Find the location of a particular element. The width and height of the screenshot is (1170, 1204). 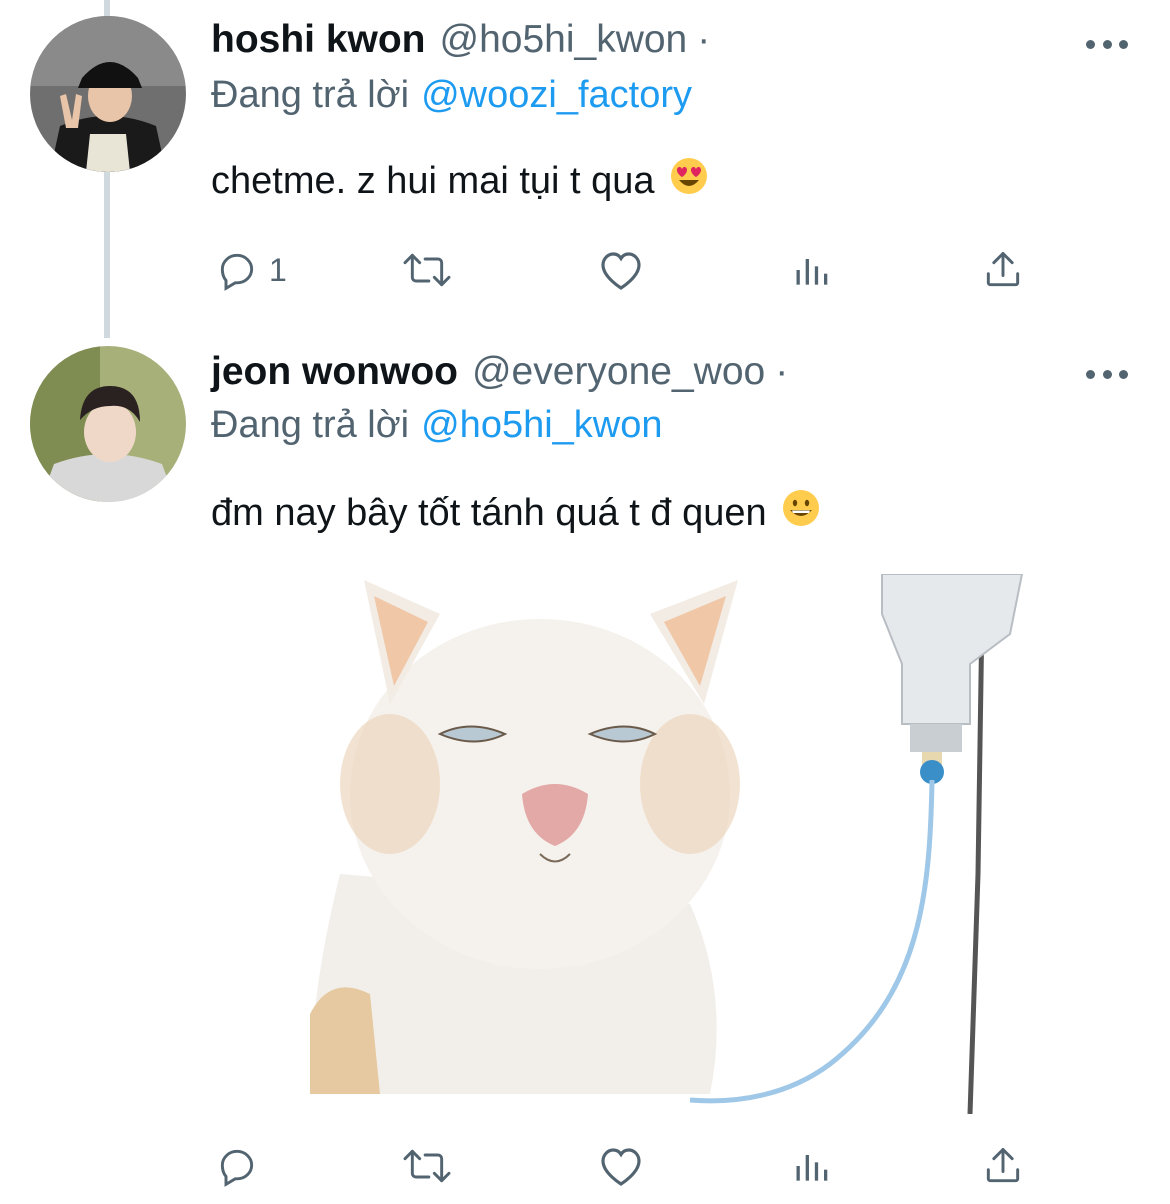

tweet-actions is located at coordinates (641, 1166).